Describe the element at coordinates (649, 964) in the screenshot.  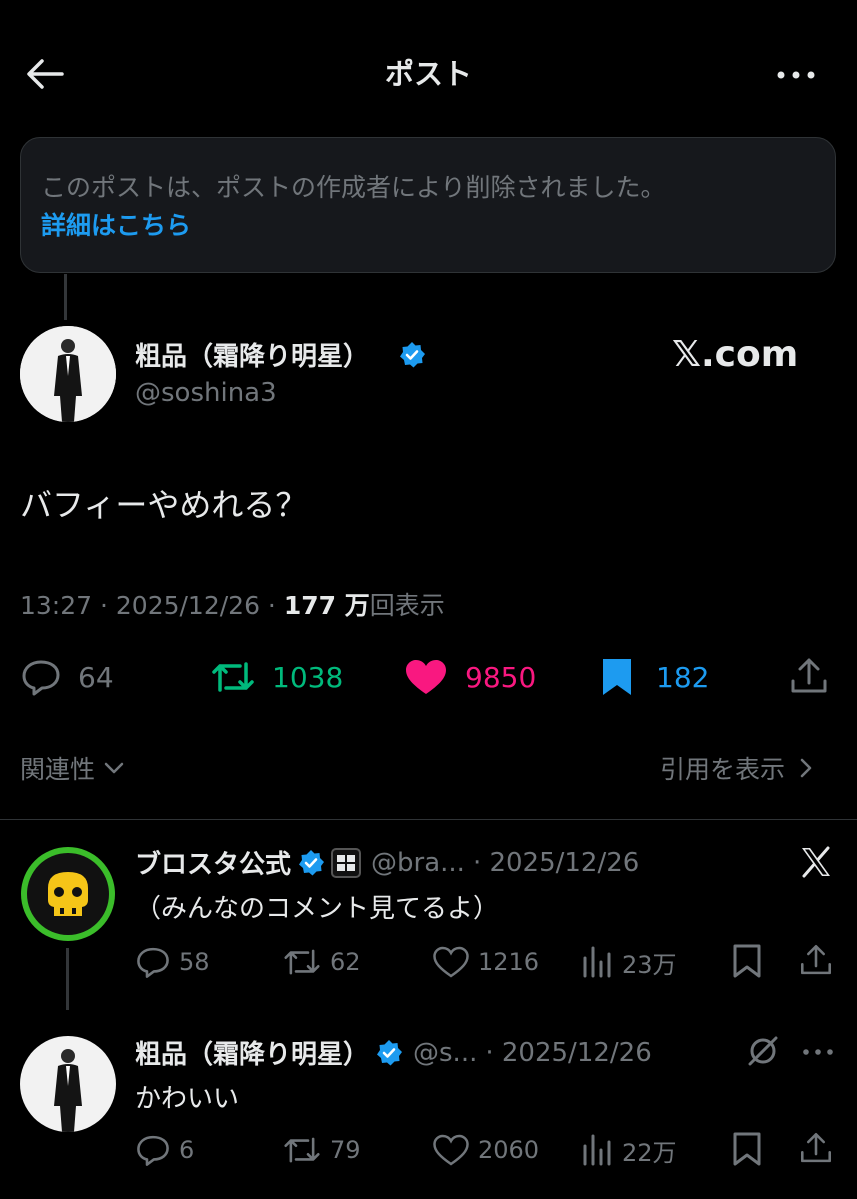
I see `views-count: 23万` at that location.